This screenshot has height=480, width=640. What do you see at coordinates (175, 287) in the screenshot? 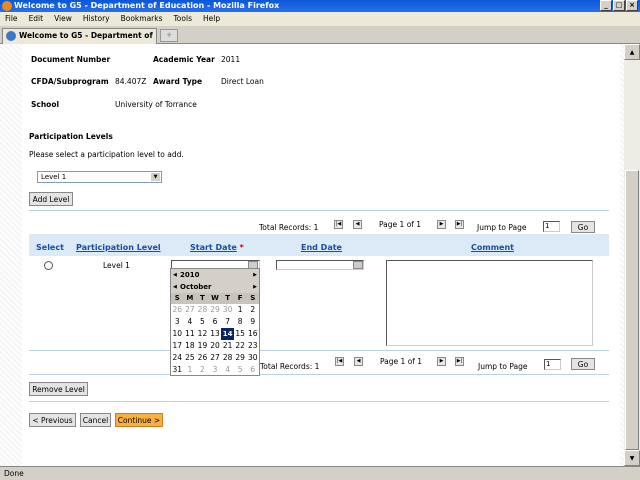
I see `prev-month-icon: ◀` at bounding box center [175, 287].